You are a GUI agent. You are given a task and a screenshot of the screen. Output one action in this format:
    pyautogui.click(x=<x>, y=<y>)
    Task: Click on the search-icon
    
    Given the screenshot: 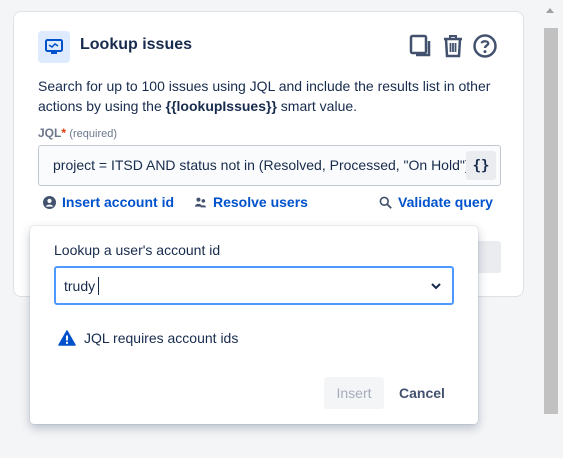 What is the action you would take?
    pyautogui.click(x=385, y=202)
    